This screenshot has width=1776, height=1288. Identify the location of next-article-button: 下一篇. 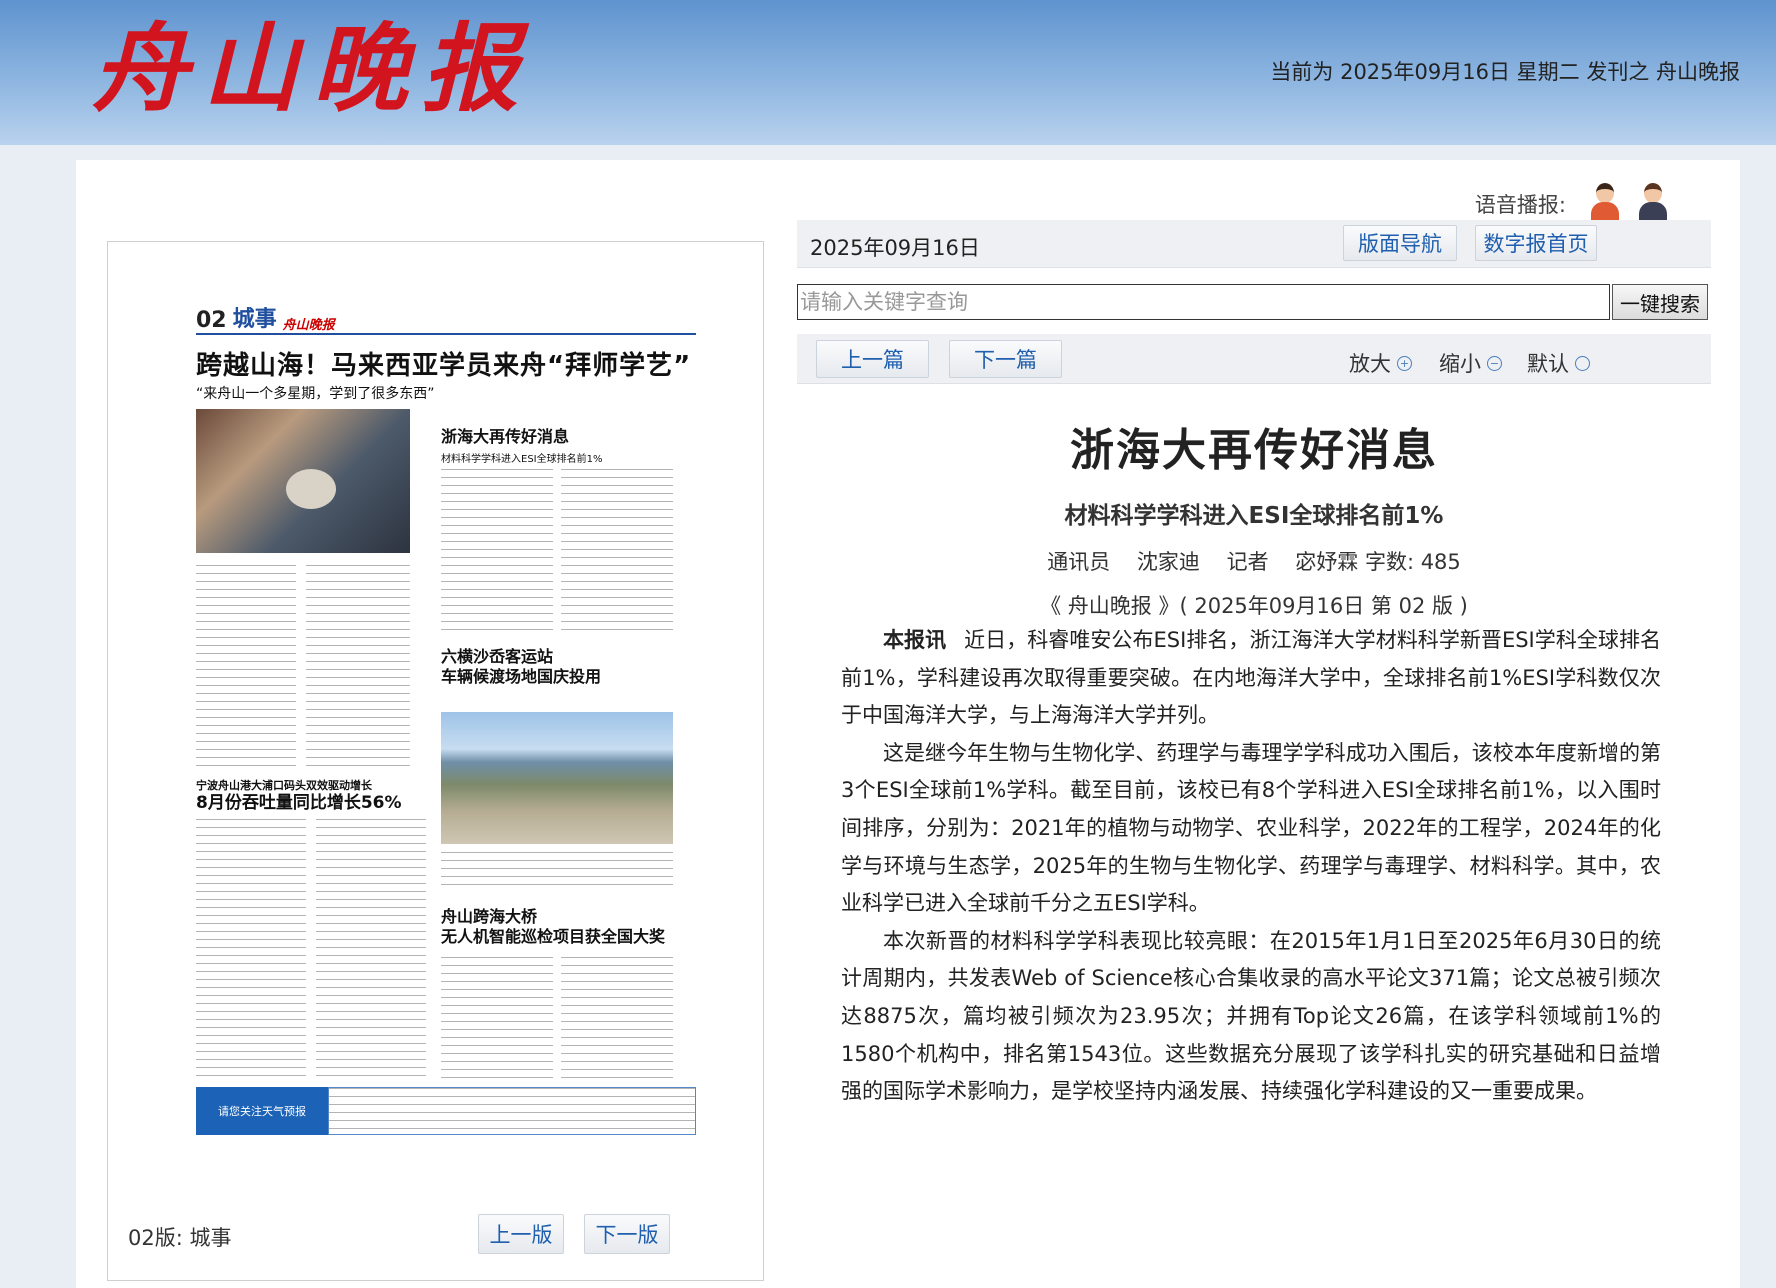
(1005, 359).